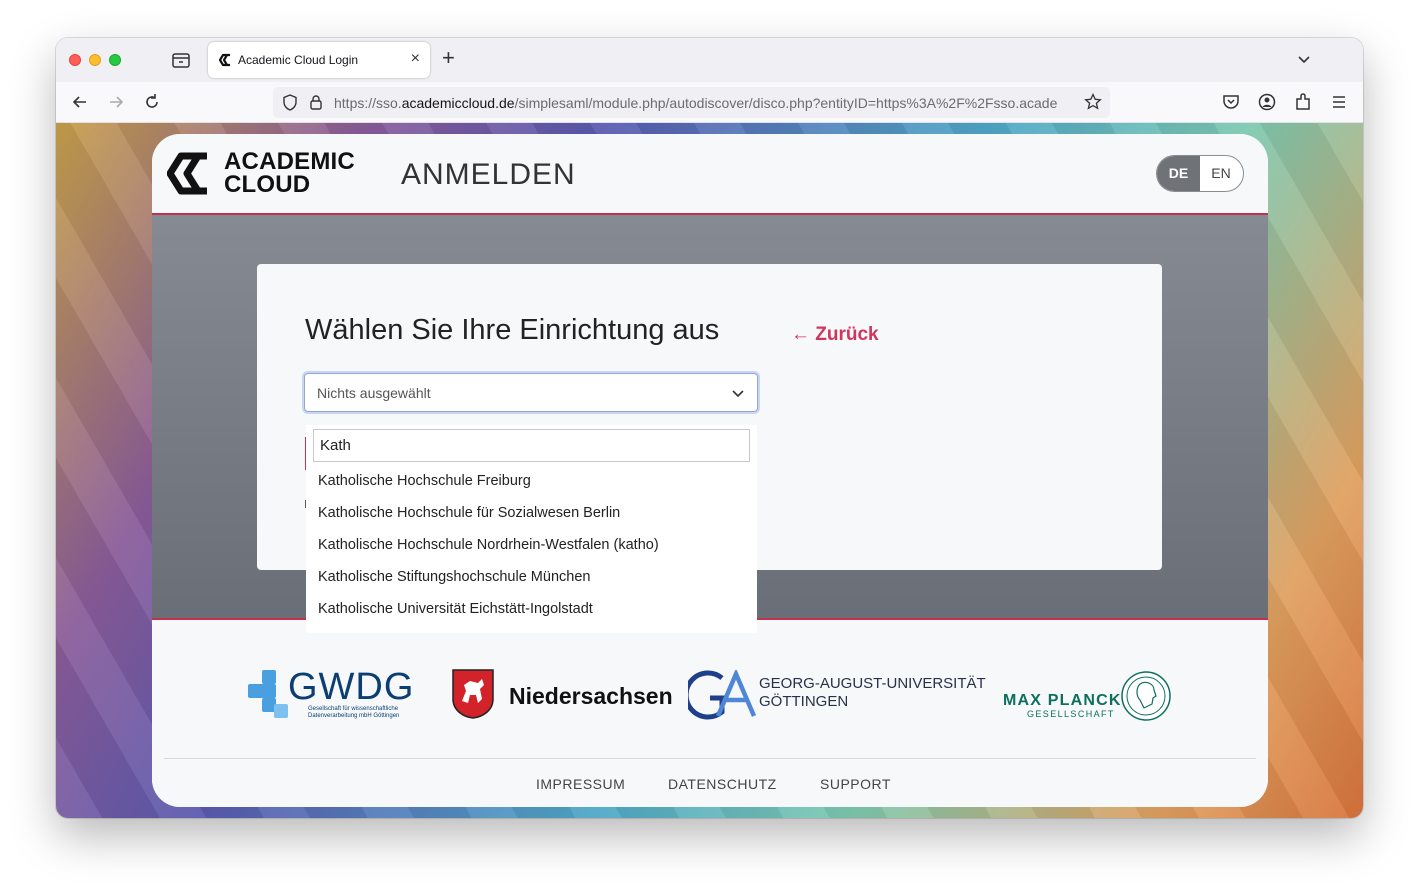 The height and width of the screenshot is (892, 1419). Describe the element at coordinates (80, 102) in the screenshot. I see `back-arrow-icon` at that location.